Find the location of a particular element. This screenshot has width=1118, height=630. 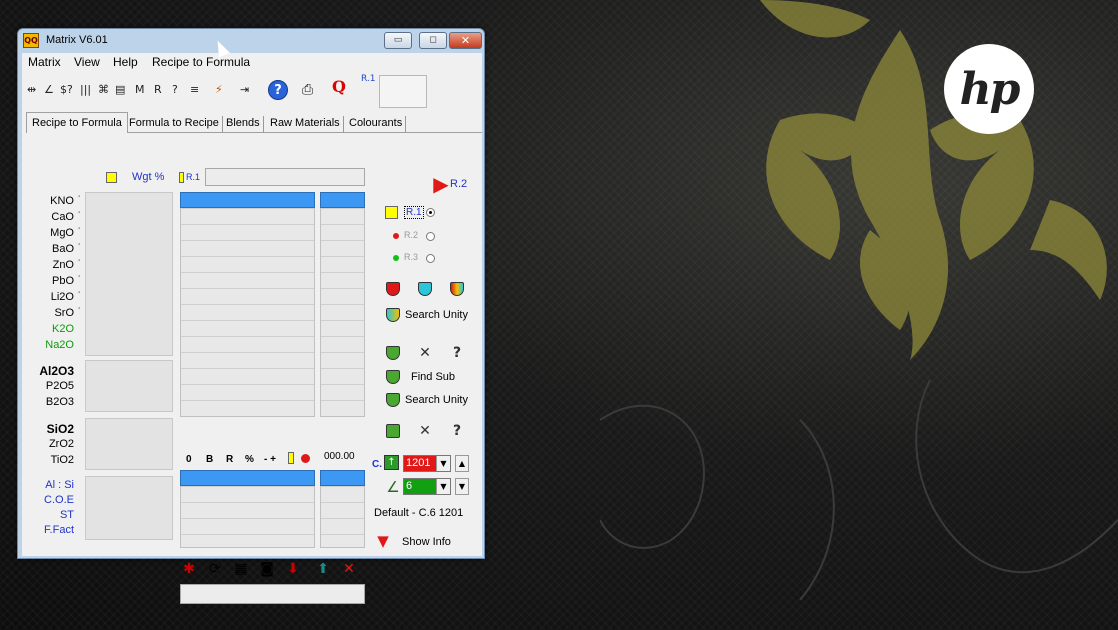

lower-selected-row-amount is located at coordinates (342, 478).